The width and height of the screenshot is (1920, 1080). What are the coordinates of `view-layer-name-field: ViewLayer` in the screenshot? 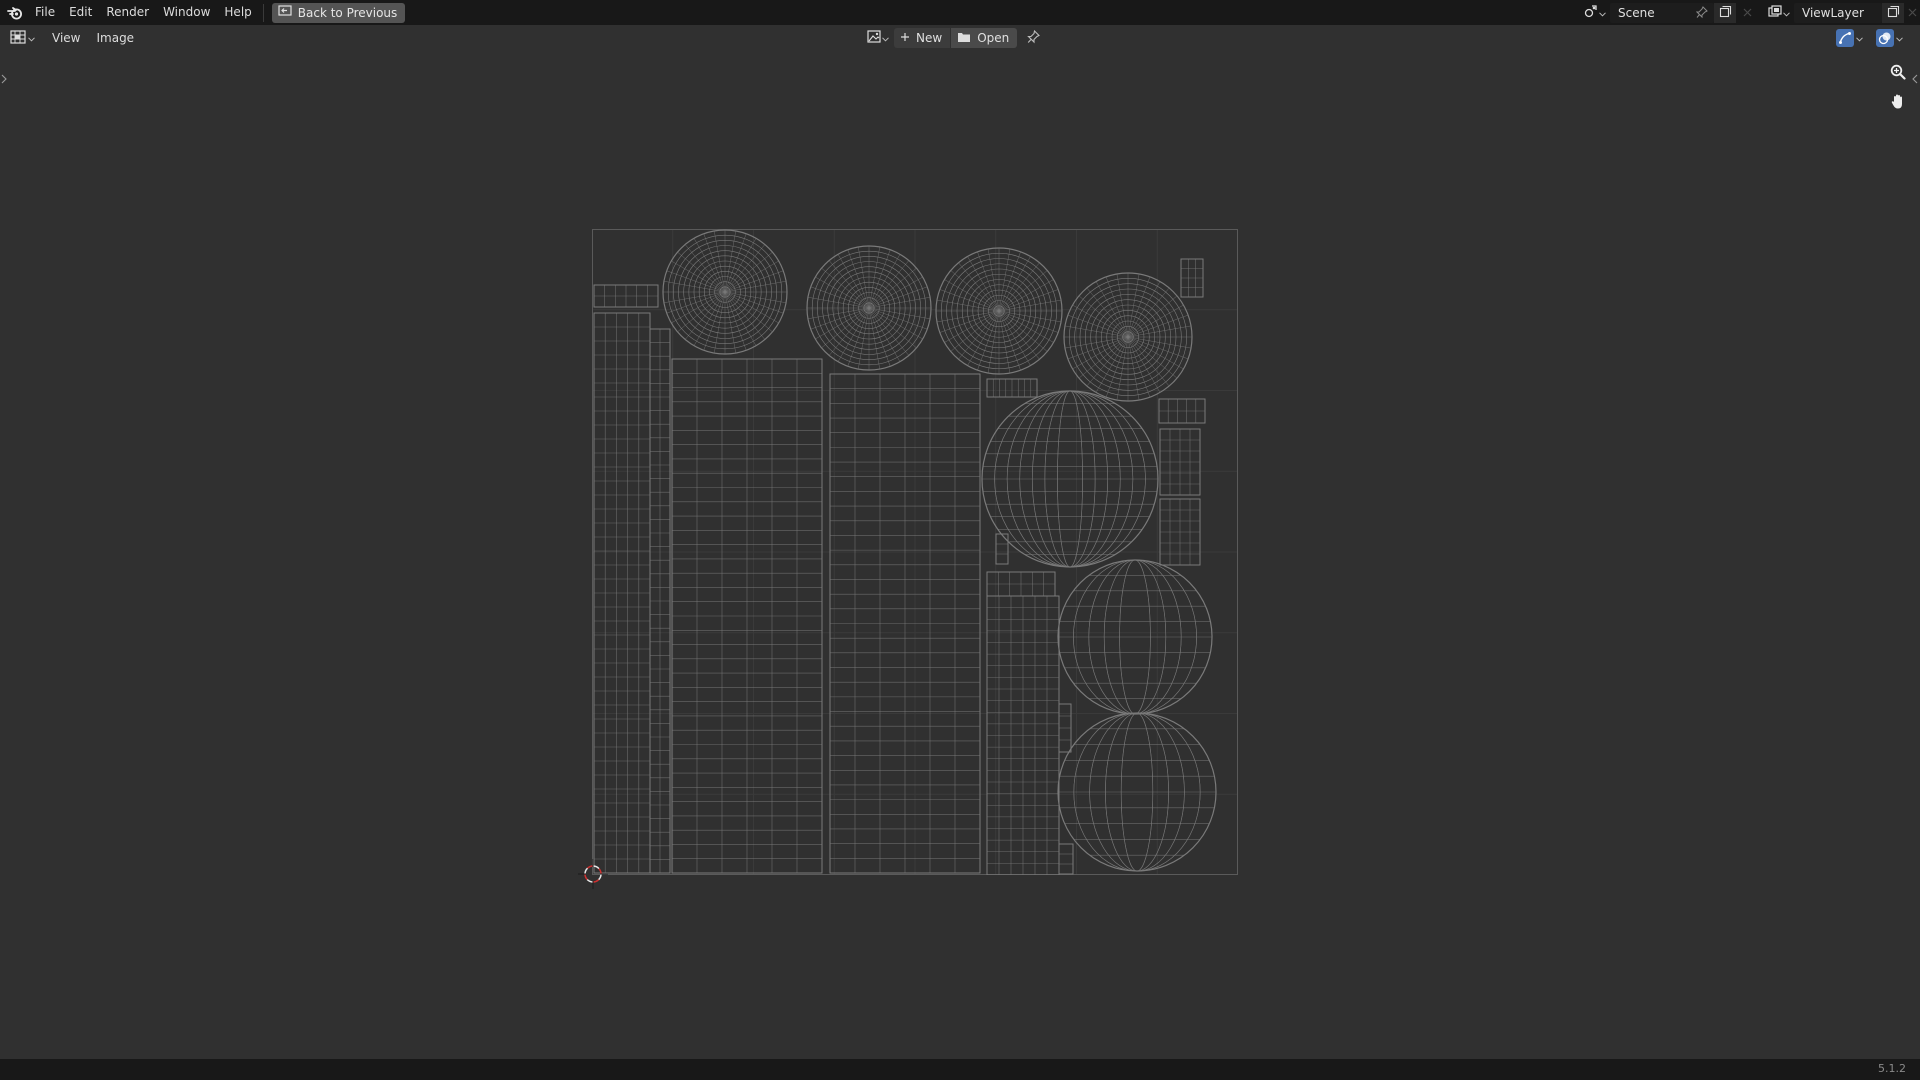 It's located at (1838, 12).